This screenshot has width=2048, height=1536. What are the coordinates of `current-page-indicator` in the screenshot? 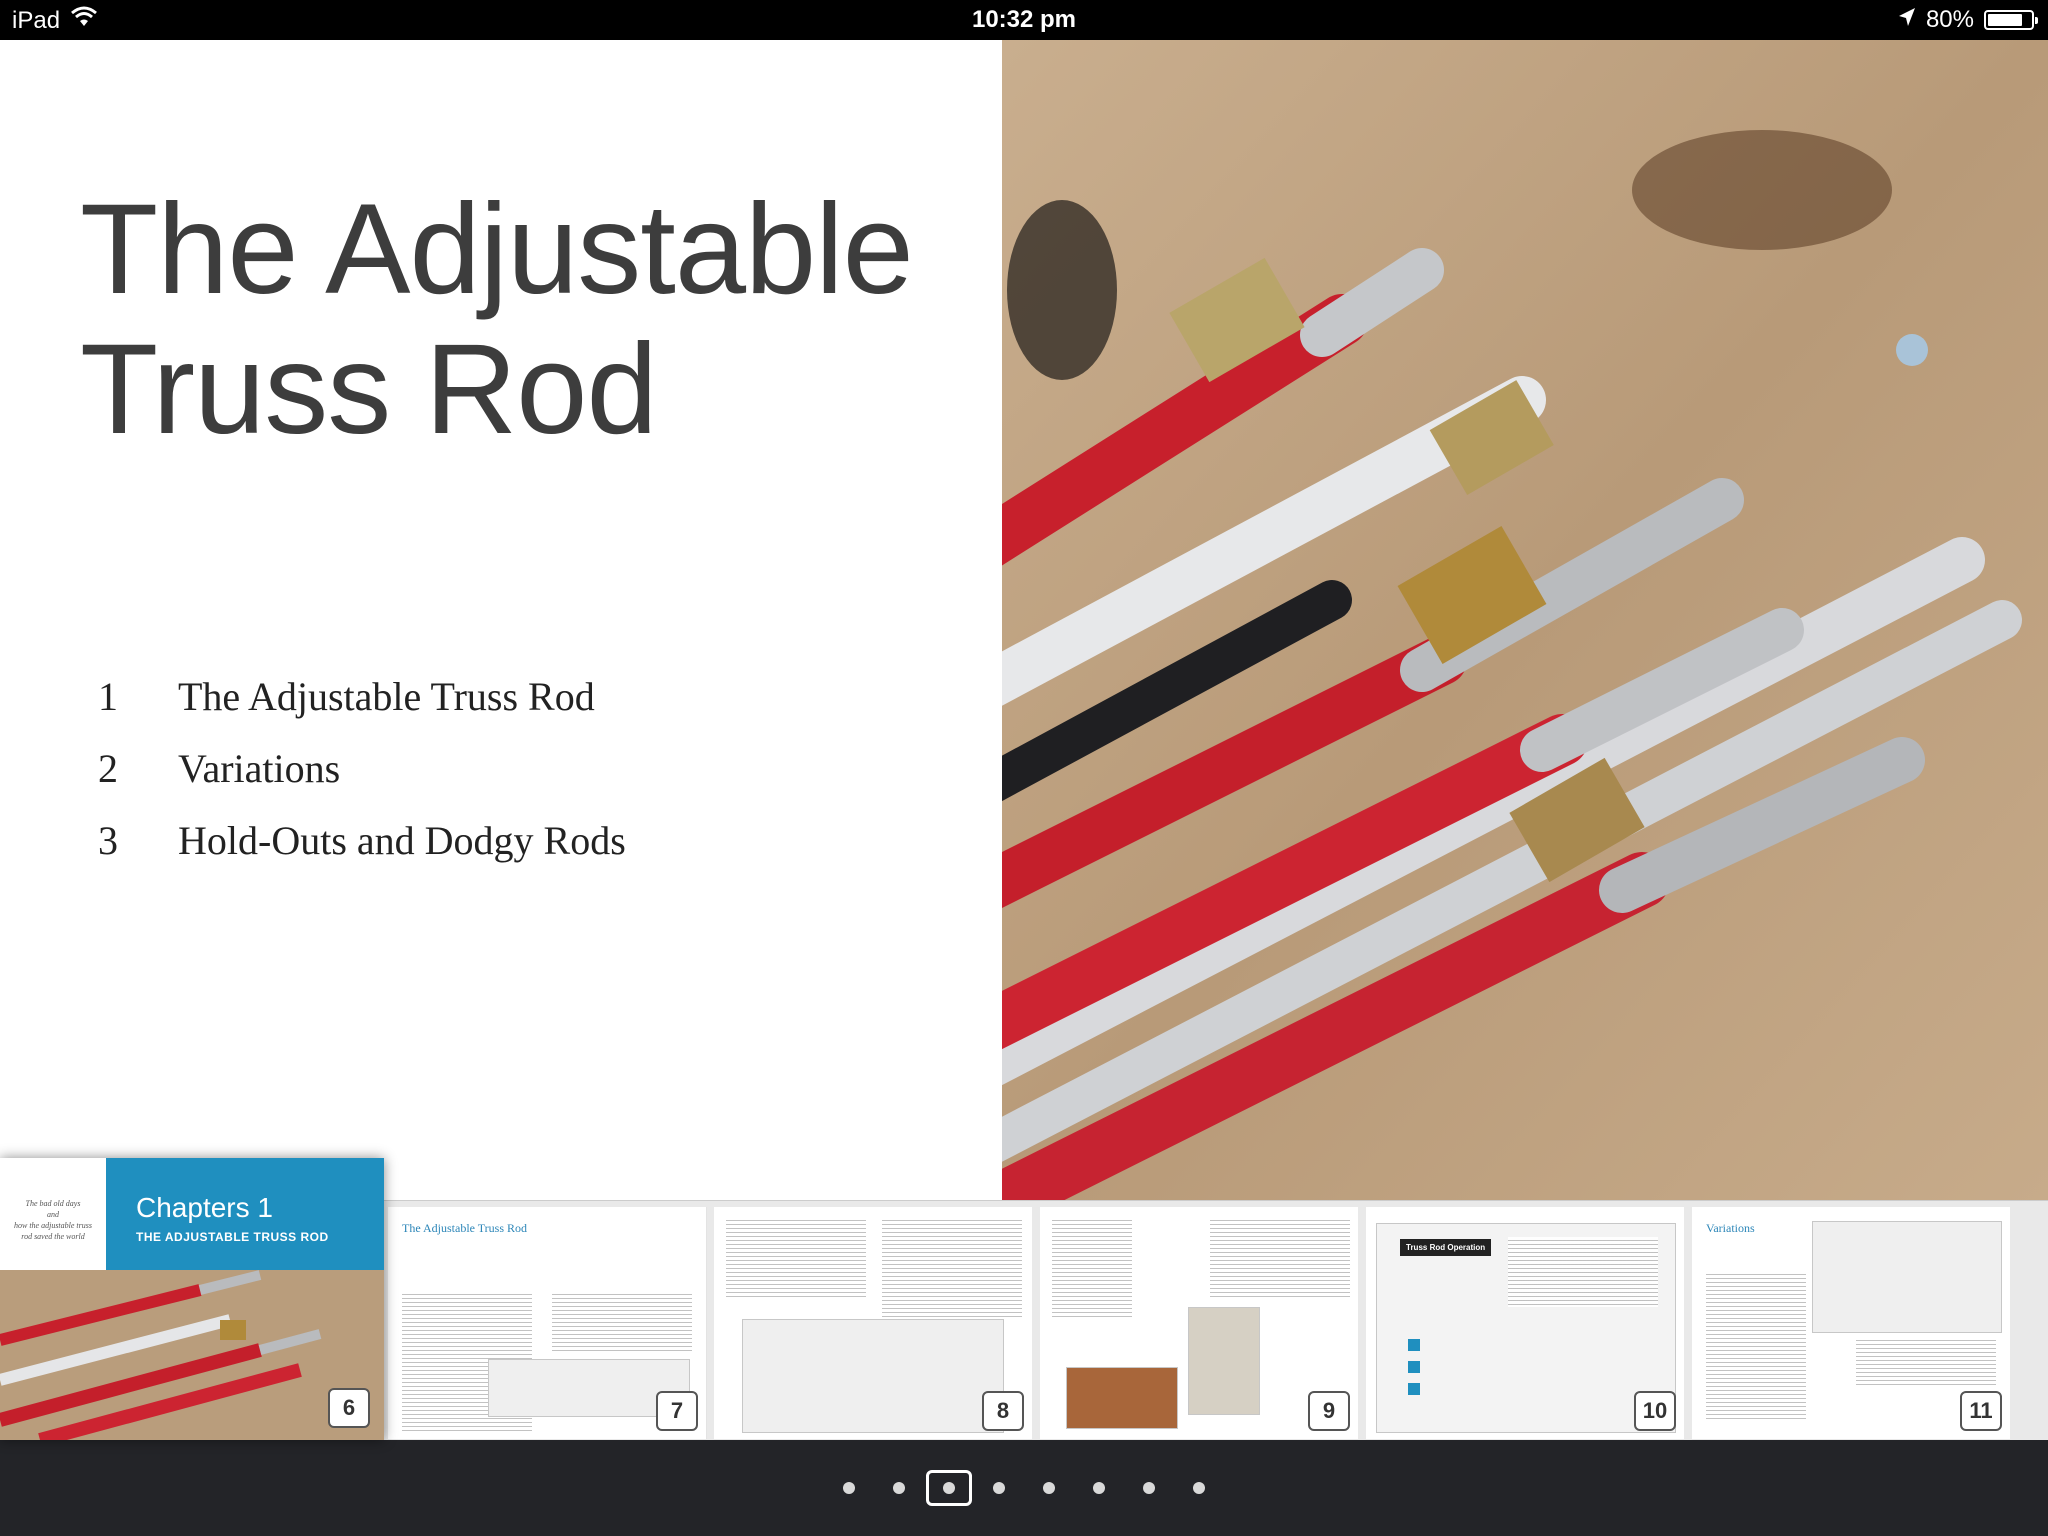 It's located at (949, 1488).